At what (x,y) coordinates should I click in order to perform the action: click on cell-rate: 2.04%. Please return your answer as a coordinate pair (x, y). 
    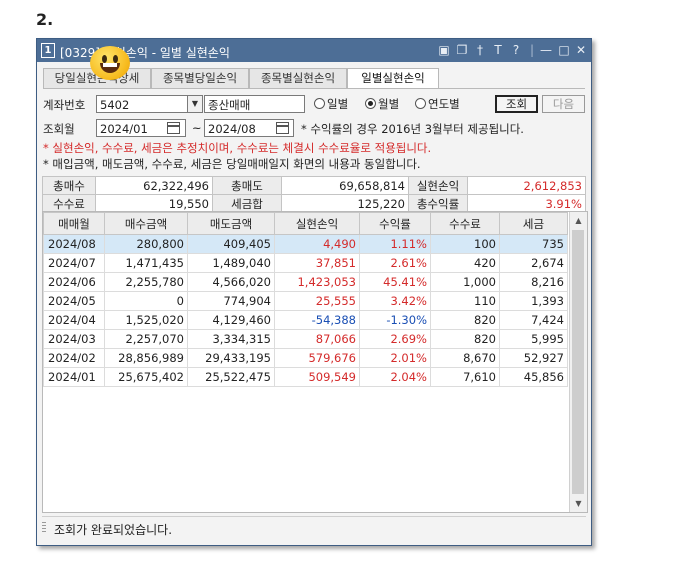
    Looking at the image, I should click on (395, 377).